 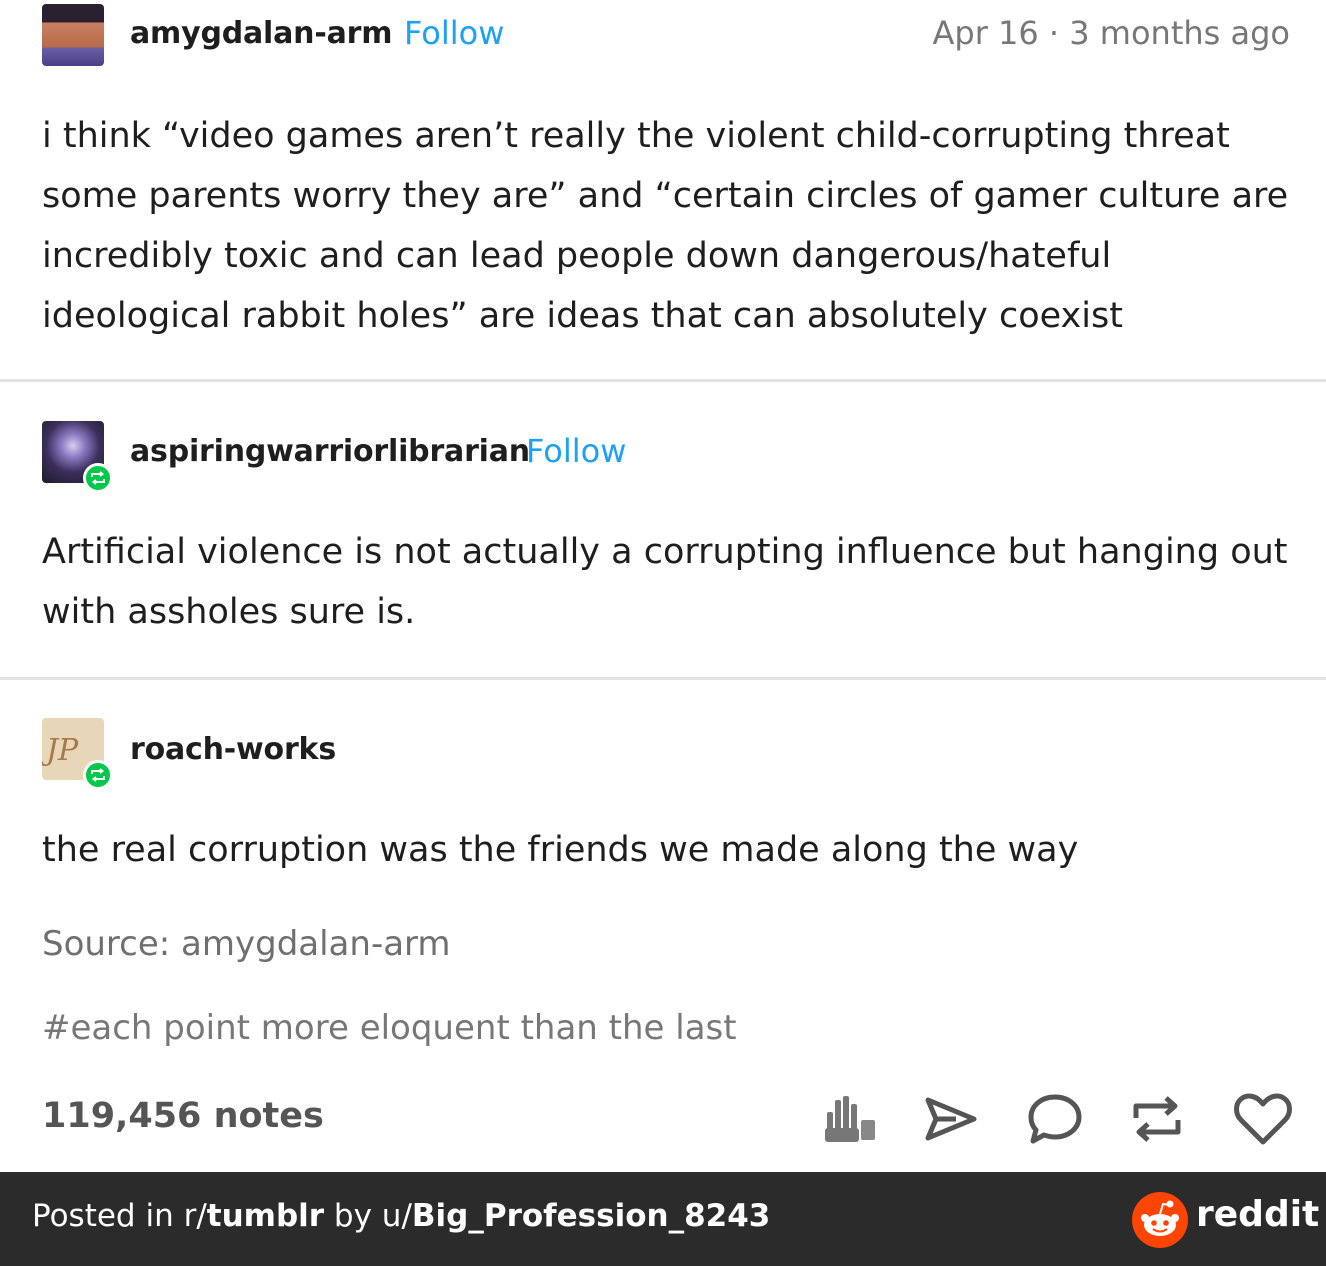 I want to click on posted-in-prefix: Posted in r/, so click(x=119, y=1216).